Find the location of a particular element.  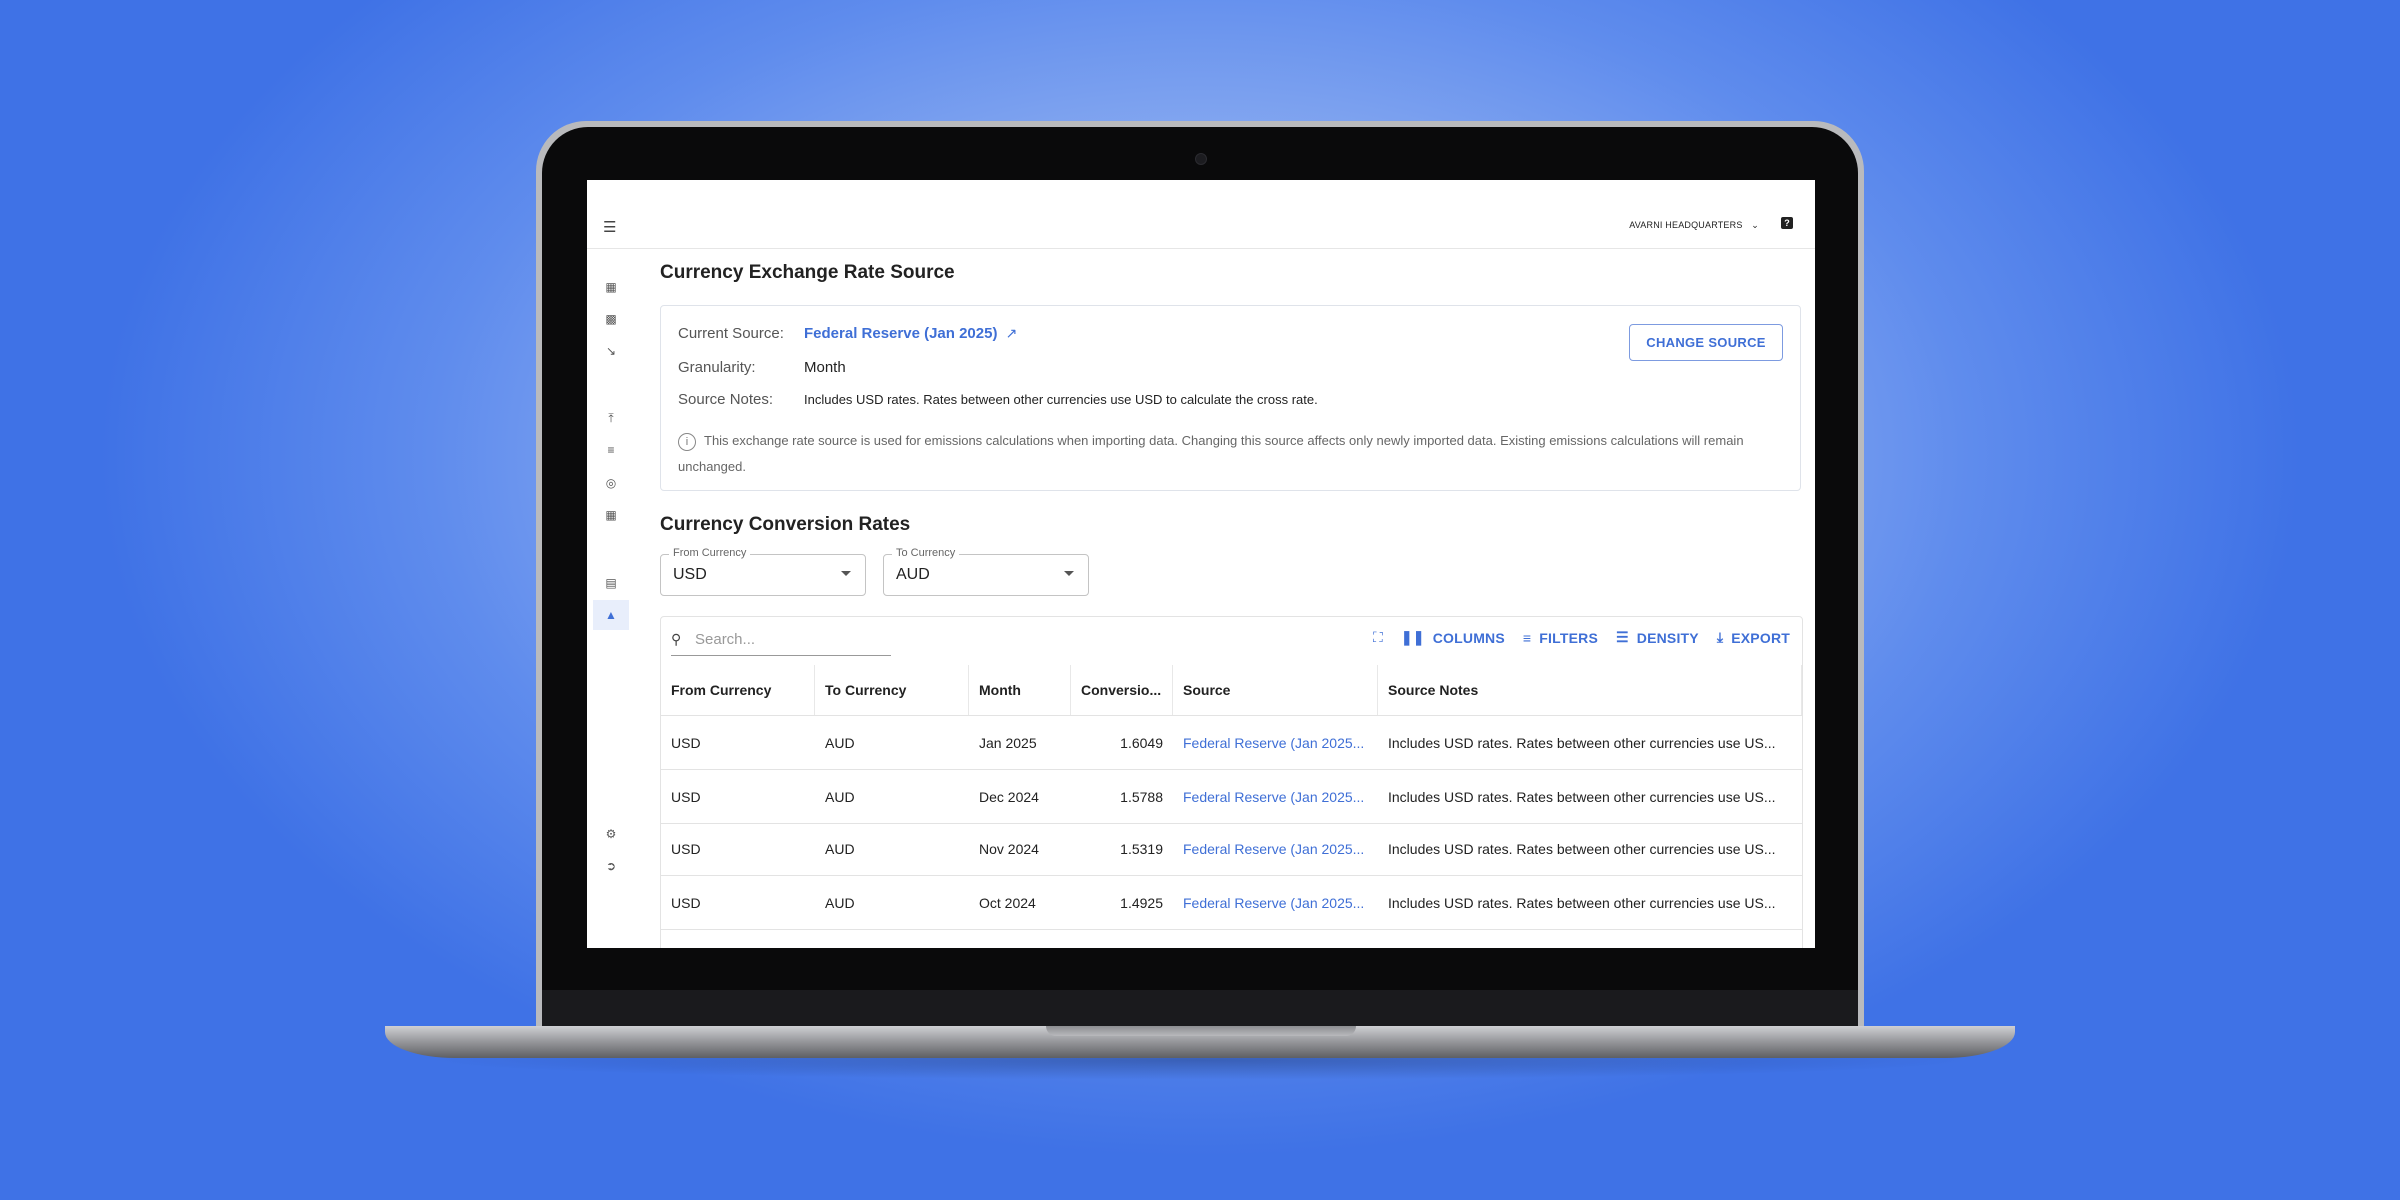

to-currency-value: AUD is located at coordinates (913, 574).